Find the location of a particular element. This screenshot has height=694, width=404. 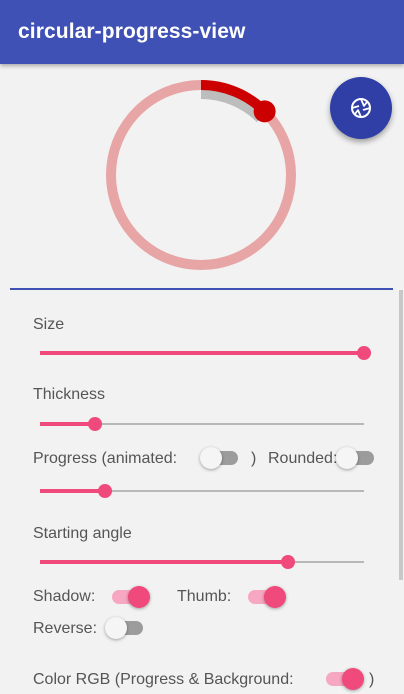

camera-shutter-icon is located at coordinates (361, 108).